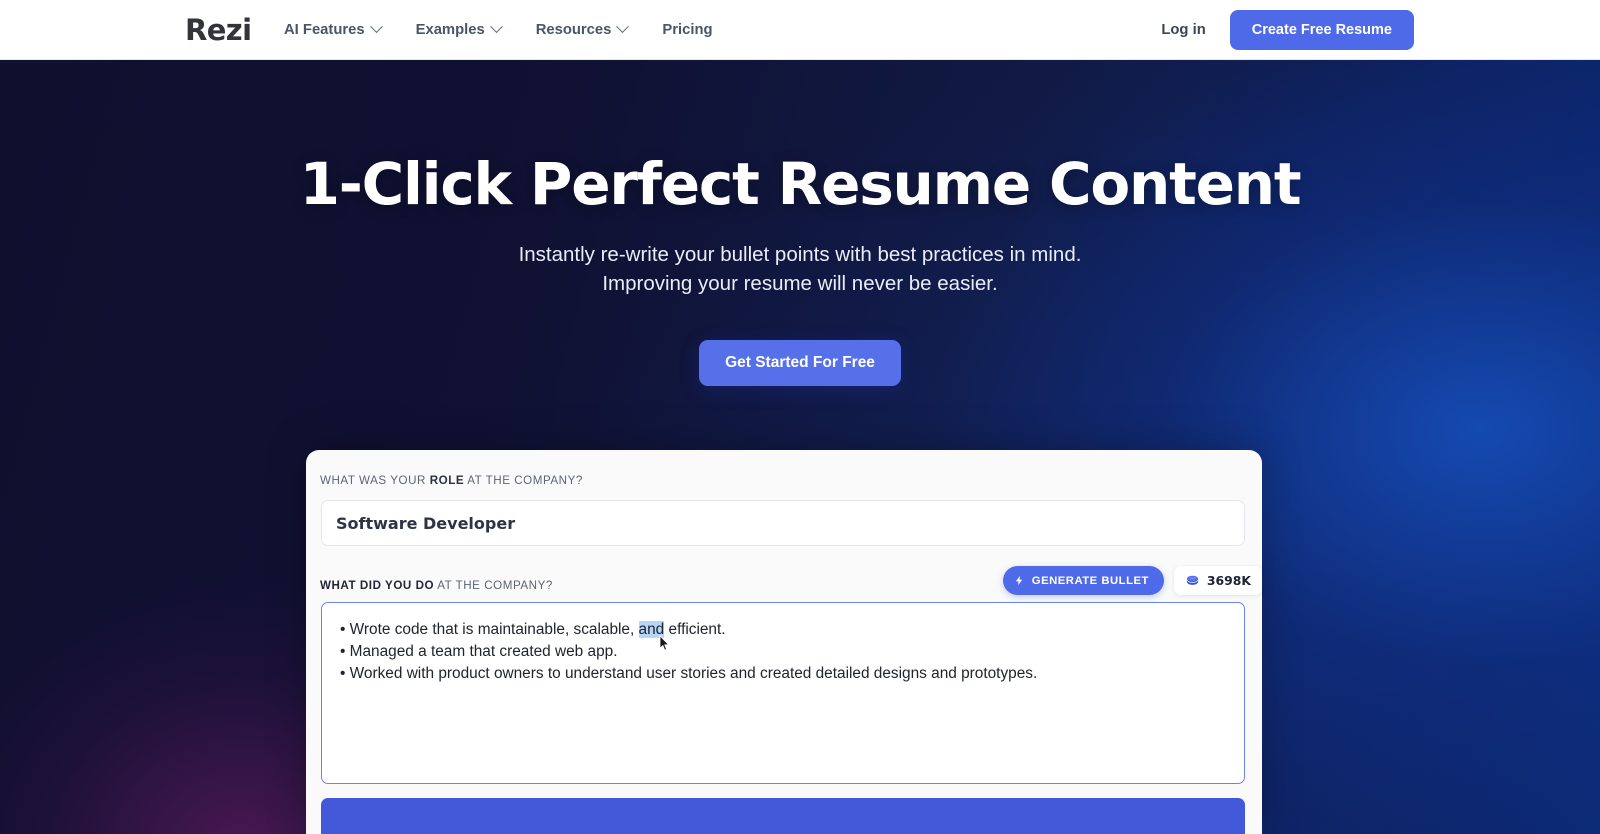 The width and height of the screenshot is (1600, 834). I want to click on nav-item-pricing: Pricing, so click(687, 30).